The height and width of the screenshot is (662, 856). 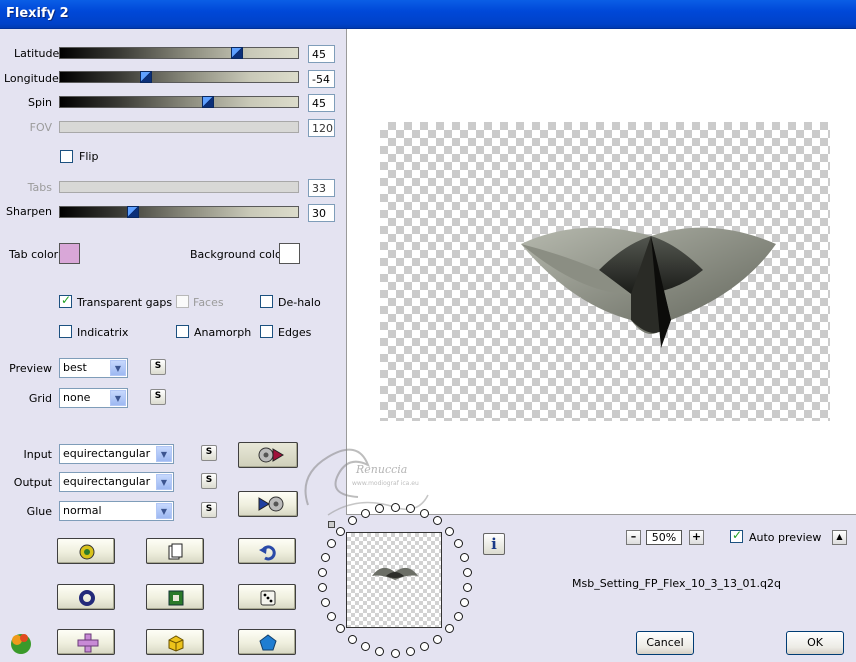 What do you see at coordinates (208, 102) in the screenshot?
I see `spin-thumb` at bounding box center [208, 102].